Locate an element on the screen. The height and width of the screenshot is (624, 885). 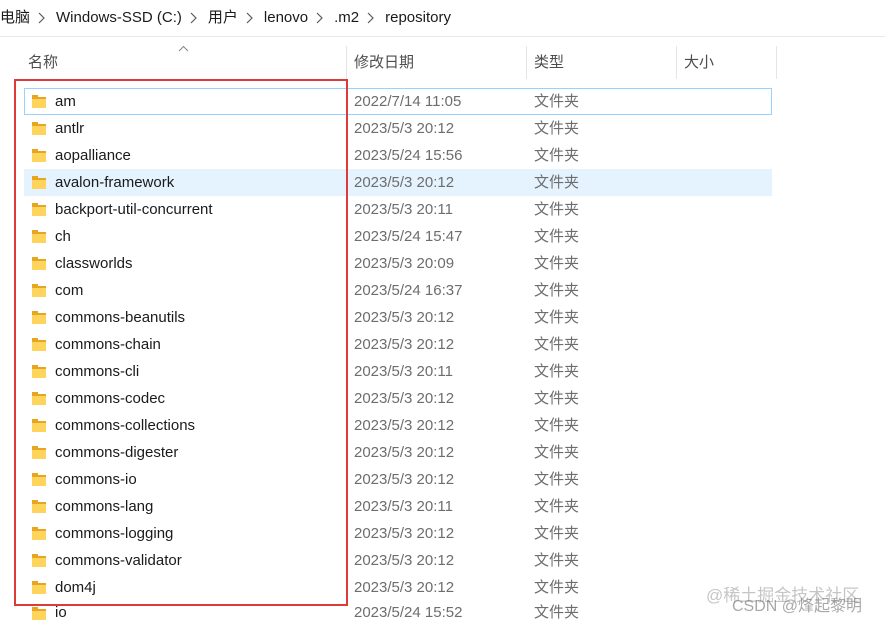
folder-name: avalon-framework is located at coordinates (115, 182).